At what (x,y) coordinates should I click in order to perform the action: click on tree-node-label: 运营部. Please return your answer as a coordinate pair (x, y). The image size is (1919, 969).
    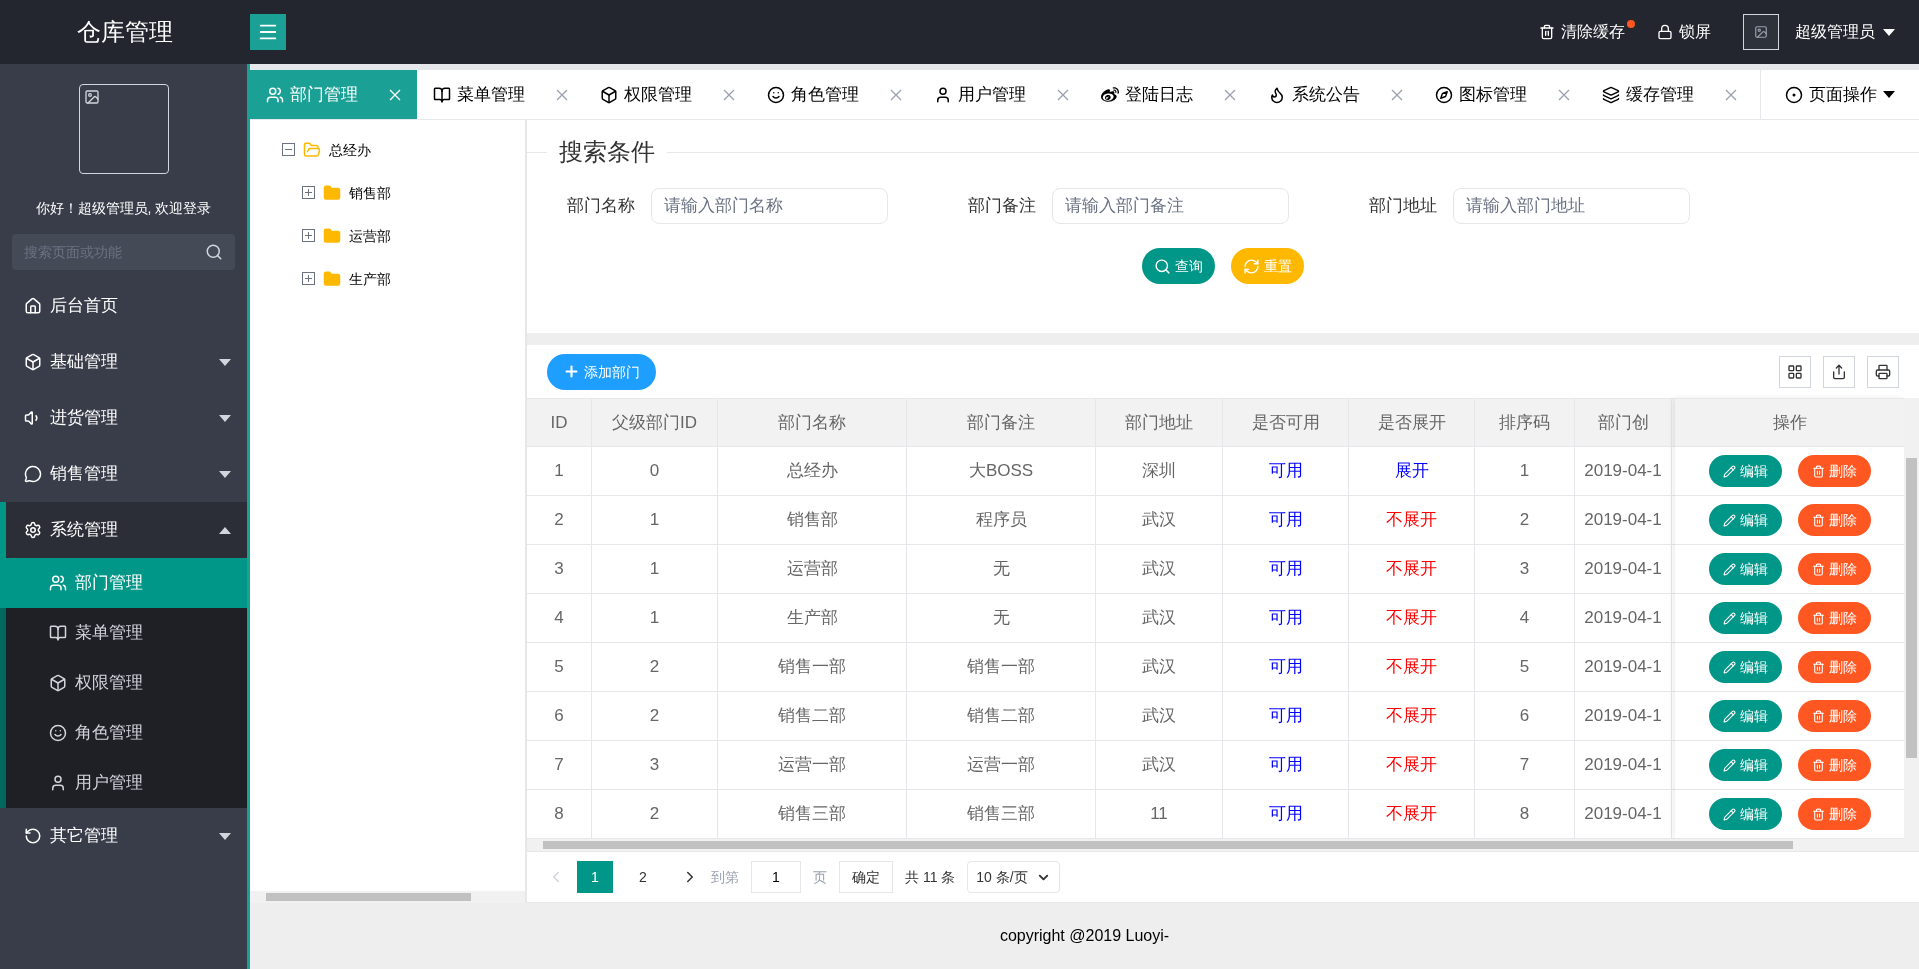
    Looking at the image, I should click on (370, 235).